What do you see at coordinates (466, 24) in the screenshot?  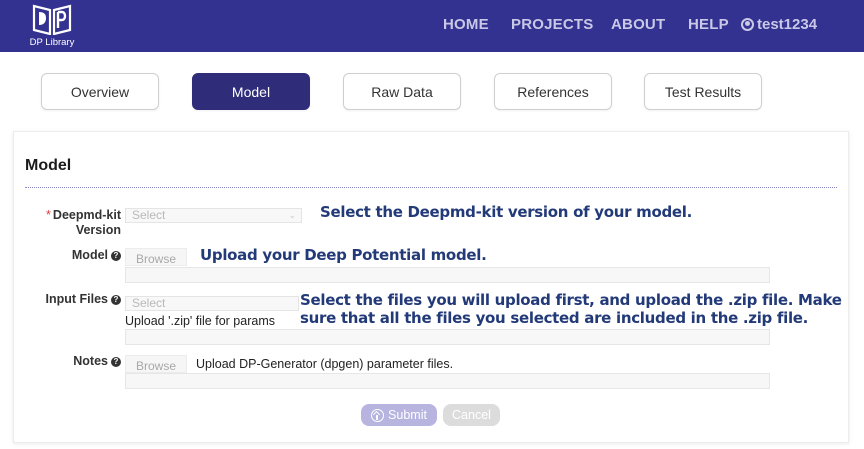 I see `nav-home: HOME` at bounding box center [466, 24].